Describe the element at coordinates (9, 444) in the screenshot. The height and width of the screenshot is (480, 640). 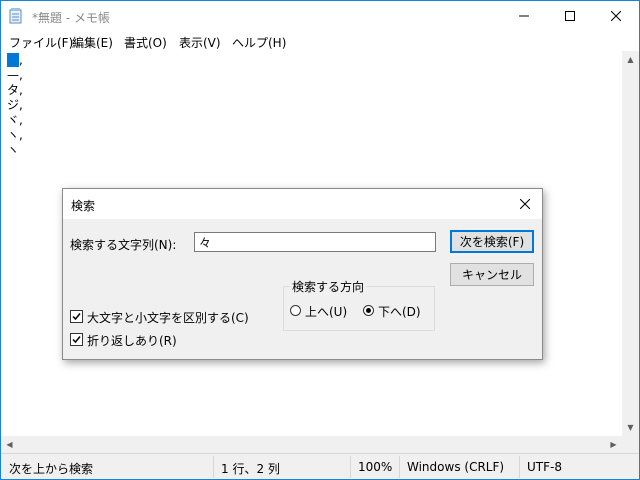
I see `scroll-left-icon: ◀` at that location.